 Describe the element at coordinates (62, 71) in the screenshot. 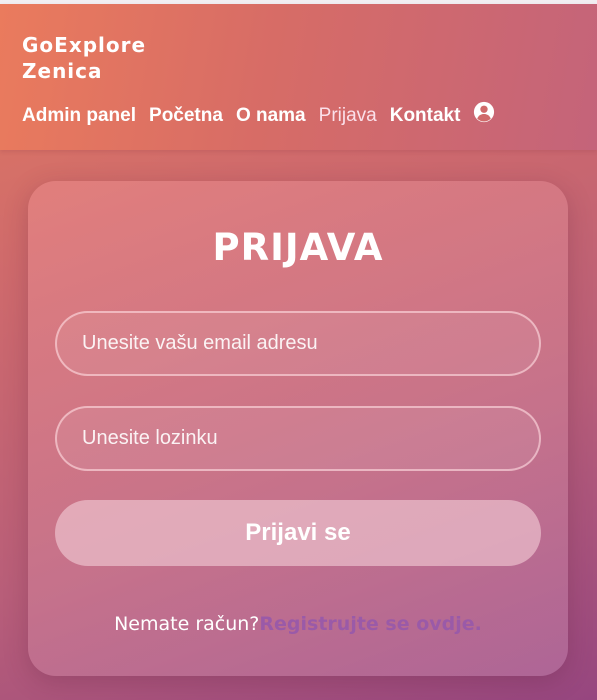

I see `brand-line-2: Zenica` at that location.